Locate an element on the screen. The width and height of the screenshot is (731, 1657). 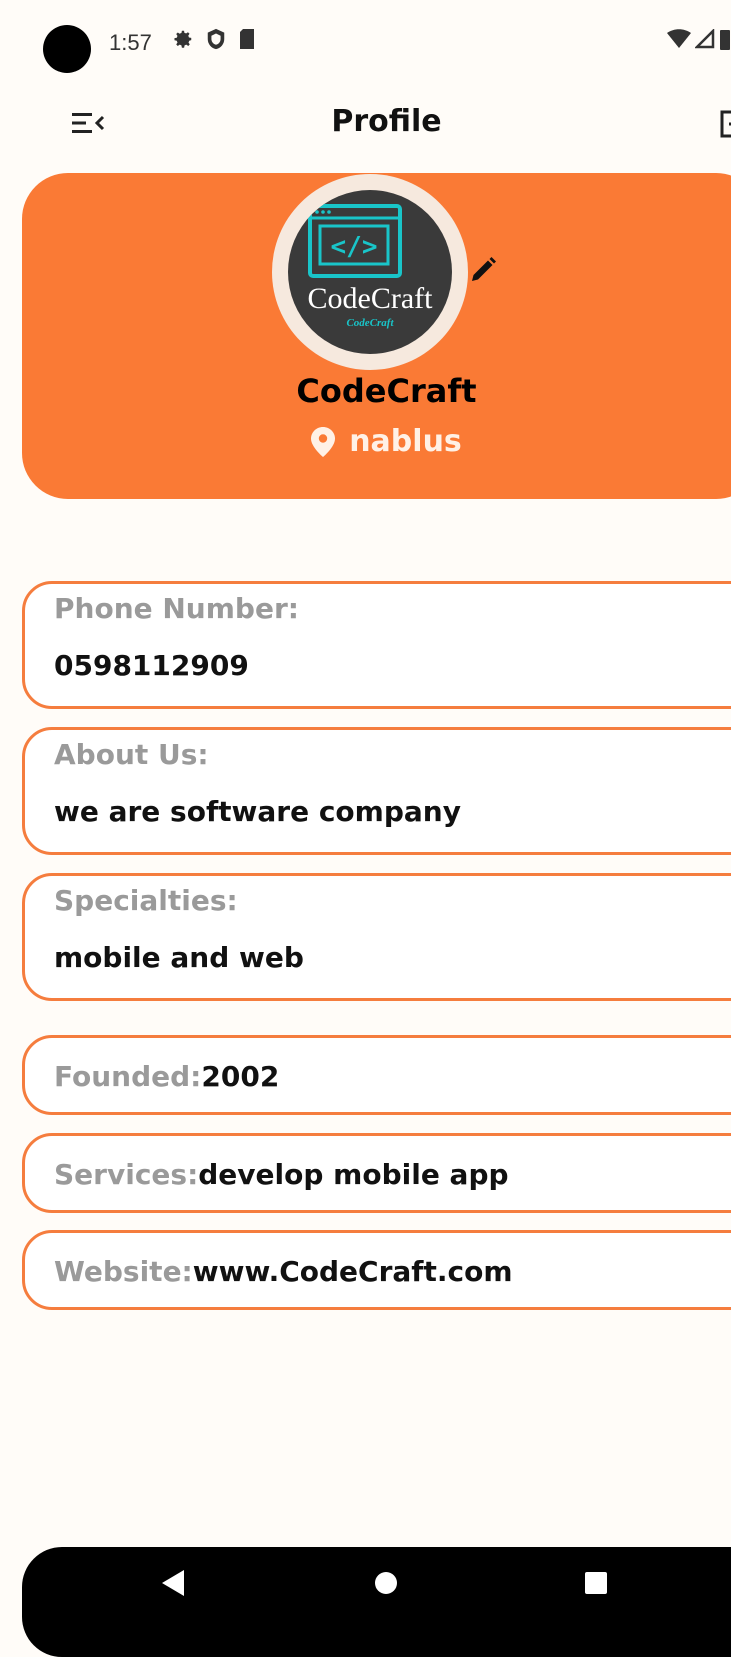
about-label: About Us: is located at coordinates (131, 754).